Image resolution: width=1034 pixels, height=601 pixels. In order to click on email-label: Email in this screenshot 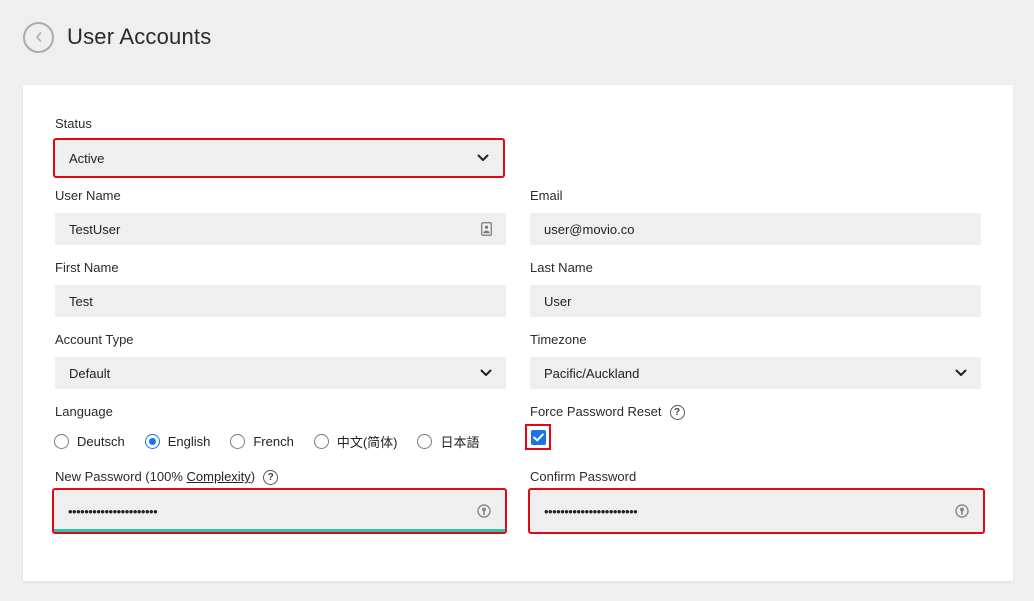, I will do `click(546, 195)`.